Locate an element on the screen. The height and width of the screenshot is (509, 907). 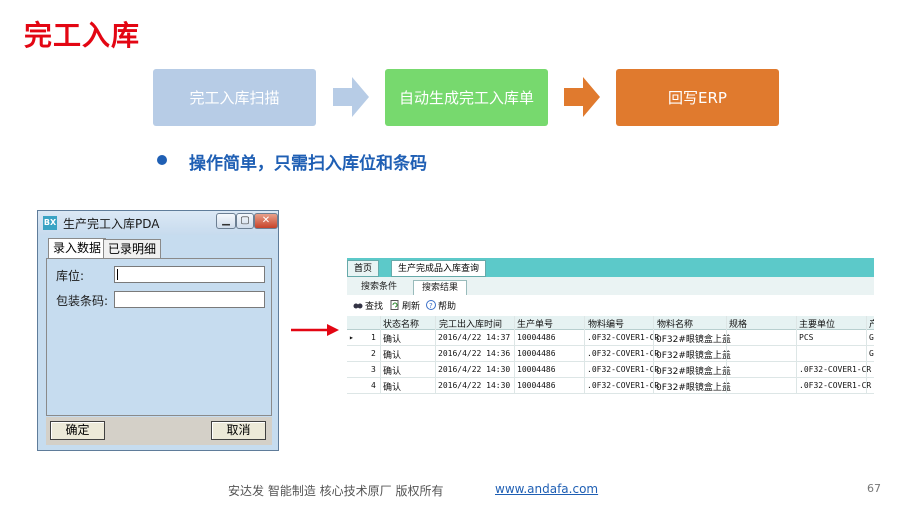
flow-step-writeback: 回写ERP is located at coordinates (697, 97).